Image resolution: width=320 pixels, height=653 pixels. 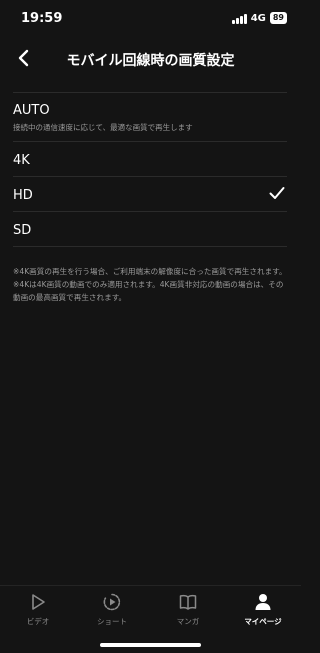 What do you see at coordinates (188, 621) in the screenshot?
I see `tab-label: マンガ` at bounding box center [188, 621].